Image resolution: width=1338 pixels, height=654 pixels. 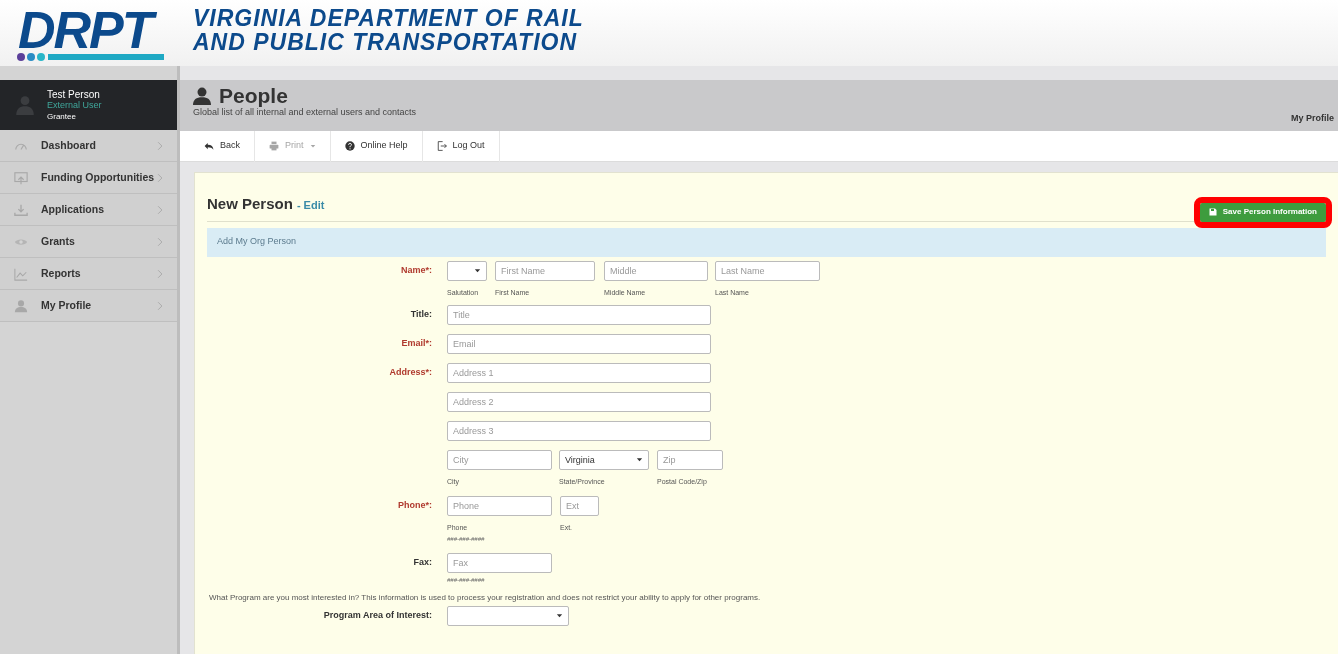 What do you see at coordinates (1312, 119) in the screenshot?
I see `my-profile-link: My Profile` at bounding box center [1312, 119].